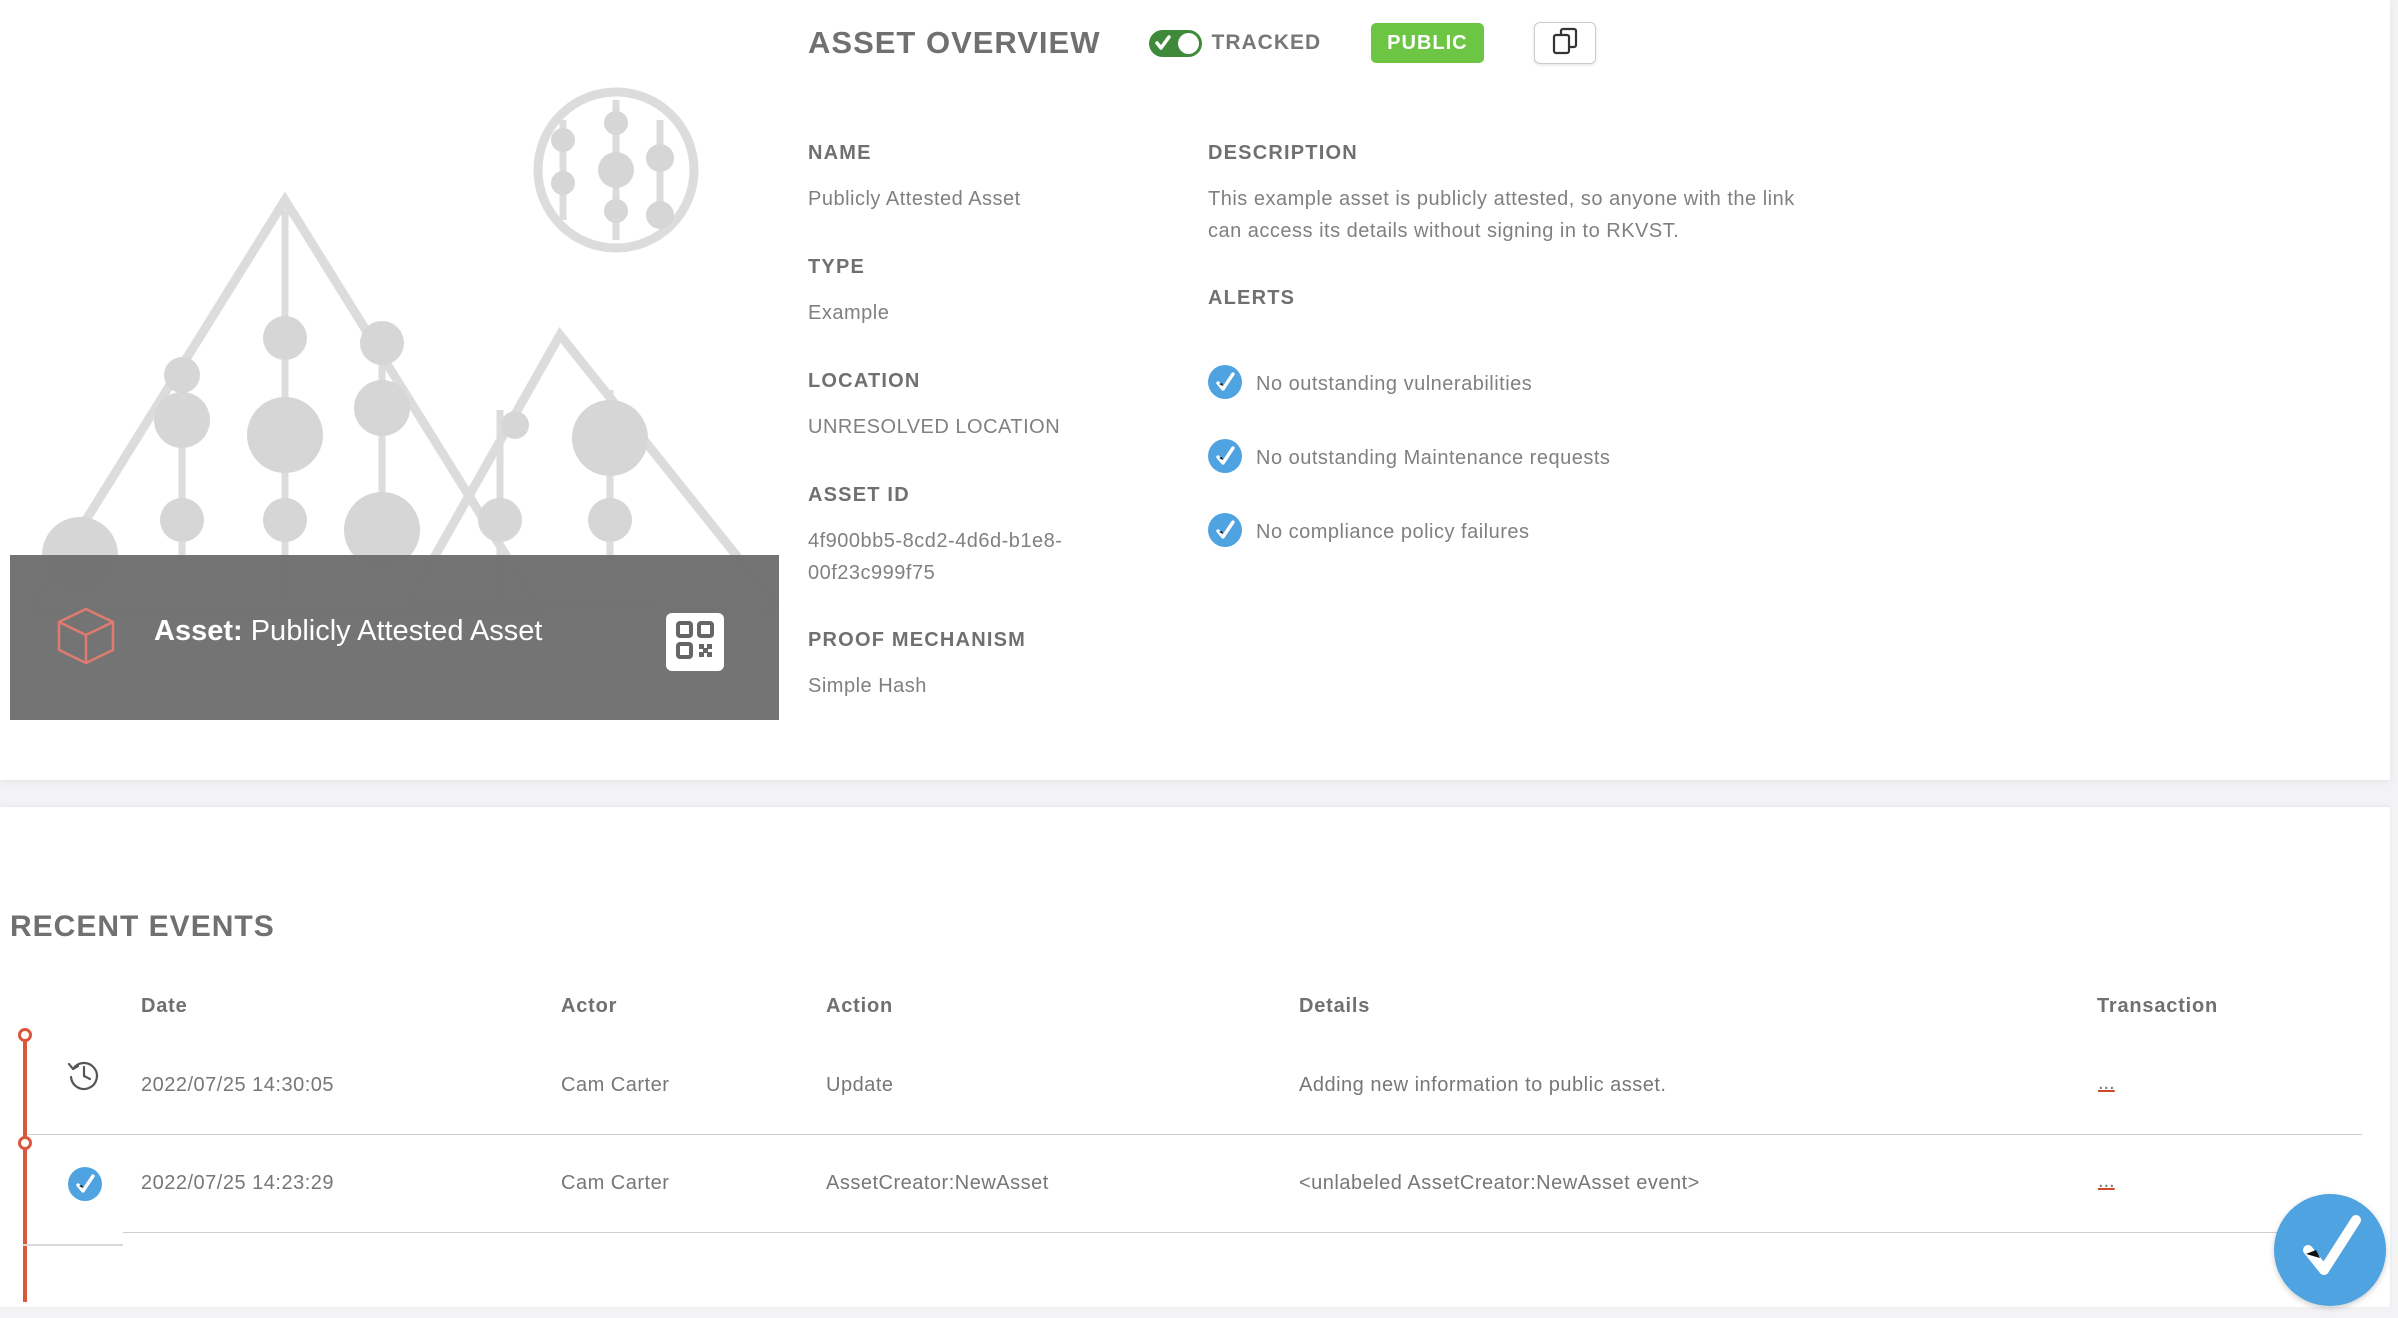 This screenshot has width=2398, height=1318. What do you see at coordinates (935, 557) in the screenshot?
I see `asset-id-value: 4f900bb5-8cd2-4d6d-b1e8- 00f23c999f75` at bounding box center [935, 557].